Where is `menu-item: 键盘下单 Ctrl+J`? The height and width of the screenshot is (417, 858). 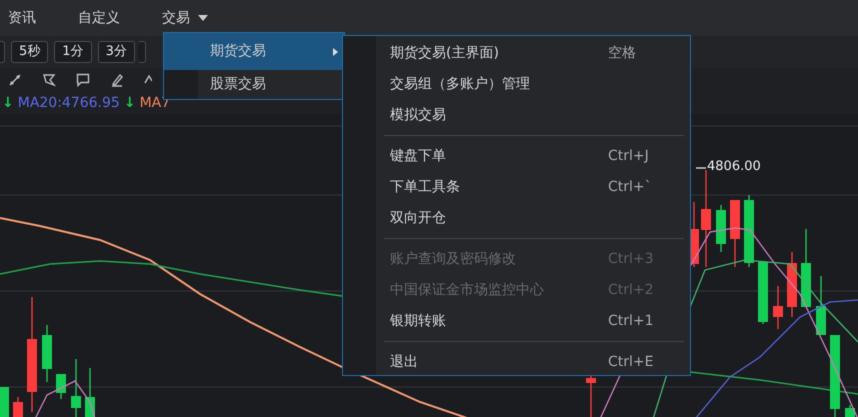
menu-item: 键盘下单 Ctrl+J is located at coordinates (534, 156).